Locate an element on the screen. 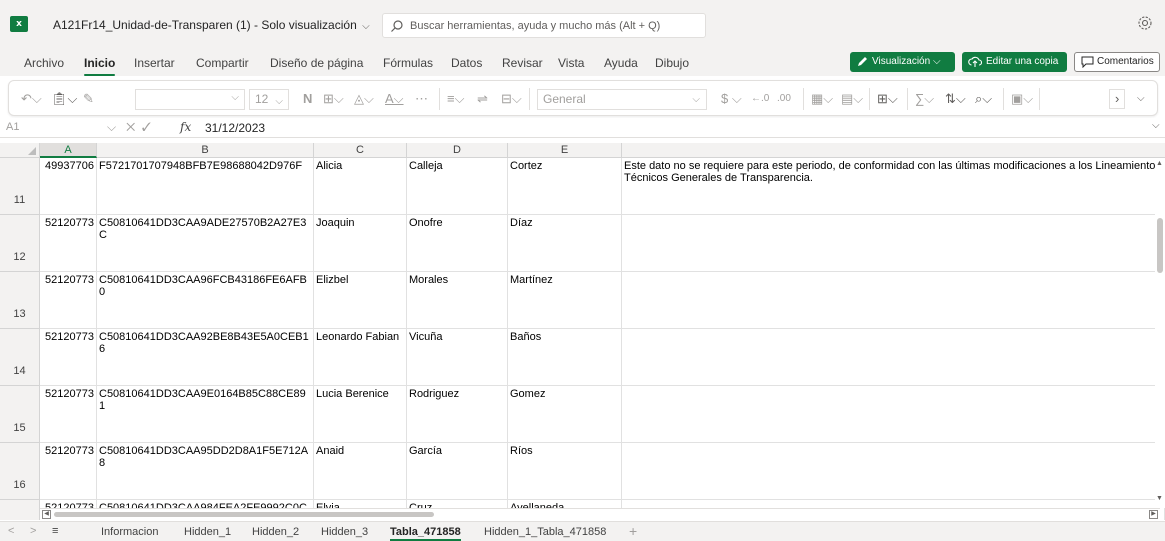 This screenshot has height=541, width=1165. row-header: 12 is located at coordinates (20, 243).